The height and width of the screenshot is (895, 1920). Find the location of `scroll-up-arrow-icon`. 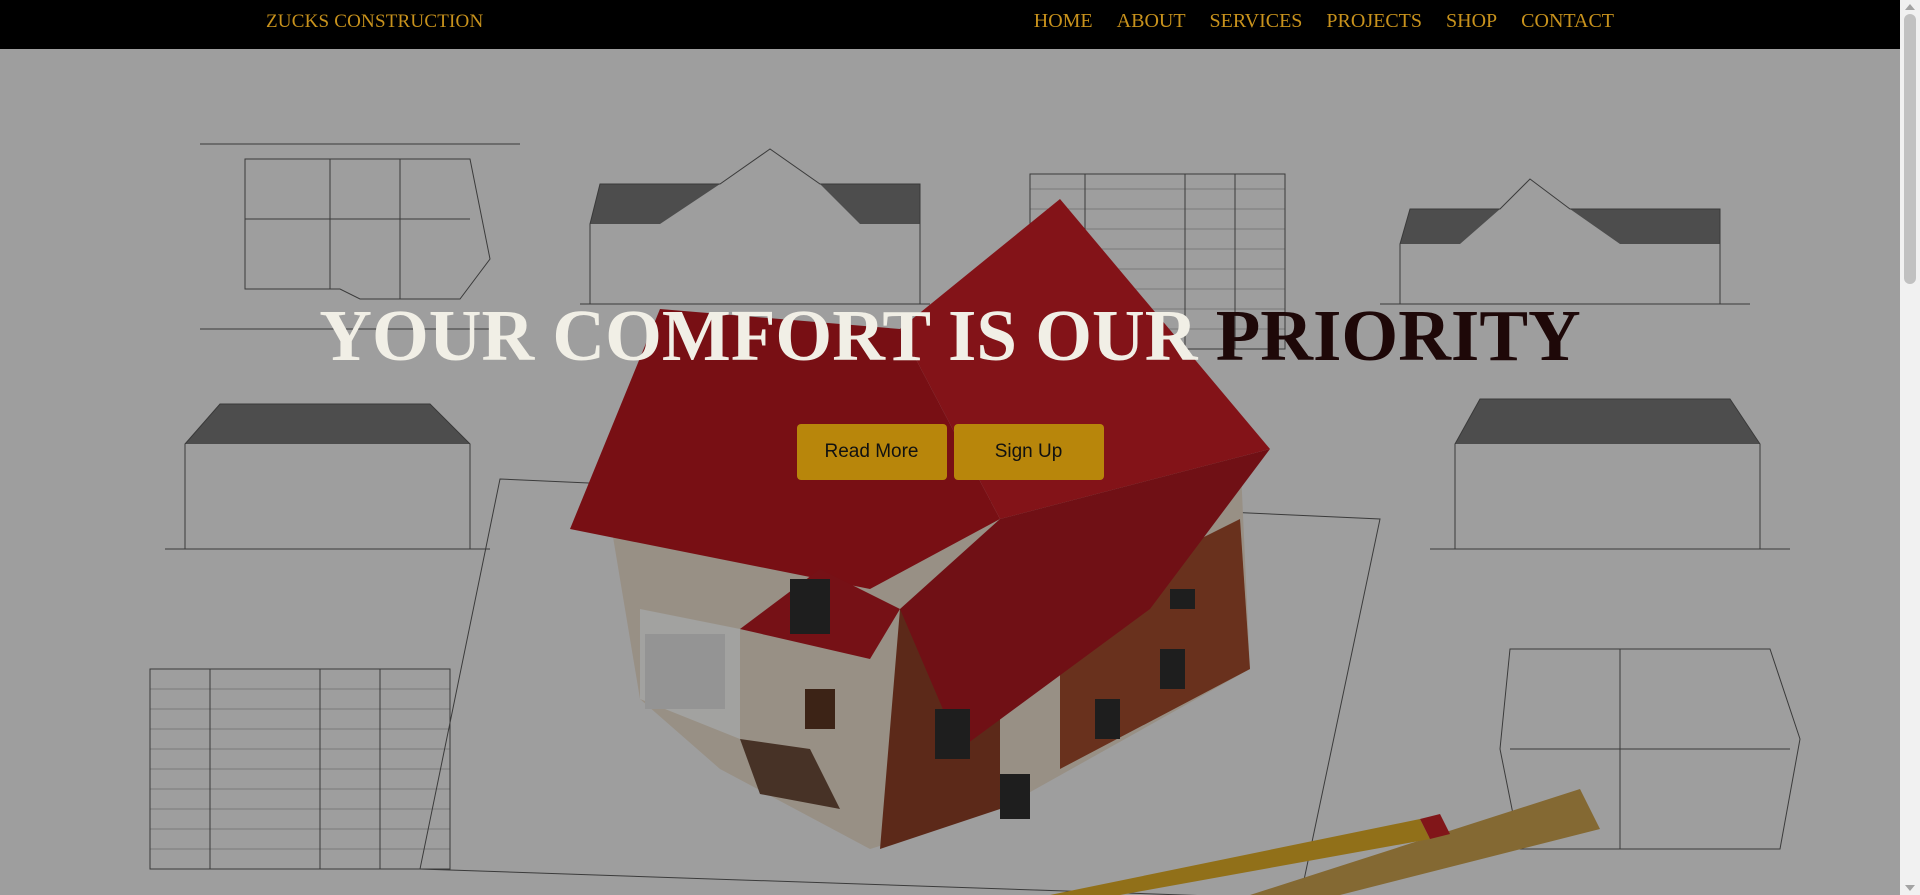

scroll-up-arrow-icon is located at coordinates (1910, 7).